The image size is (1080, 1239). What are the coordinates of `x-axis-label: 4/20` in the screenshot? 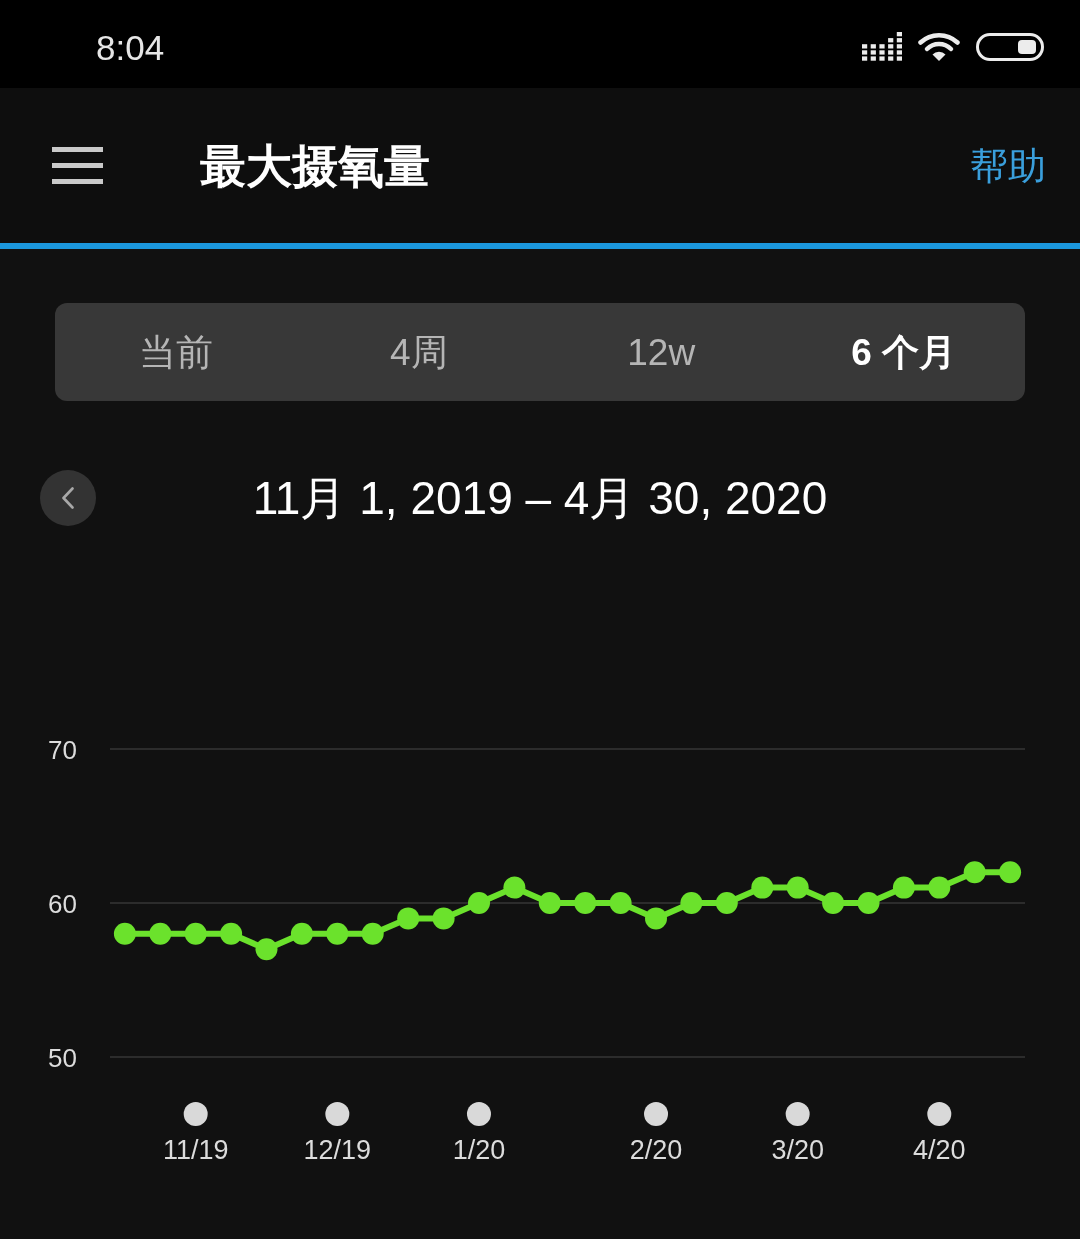 It's located at (939, 1150).